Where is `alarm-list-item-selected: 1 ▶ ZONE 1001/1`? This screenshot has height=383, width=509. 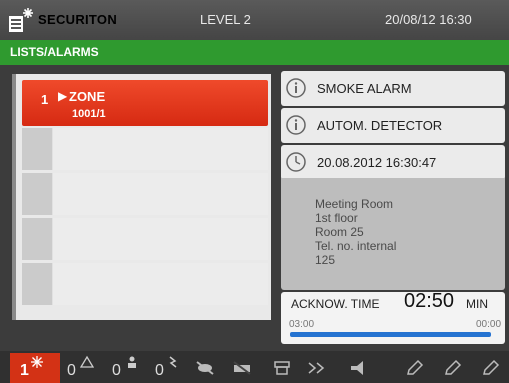 alarm-list-item-selected: 1 ▶ ZONE 1001/1 is located at coordinates (145, 103).